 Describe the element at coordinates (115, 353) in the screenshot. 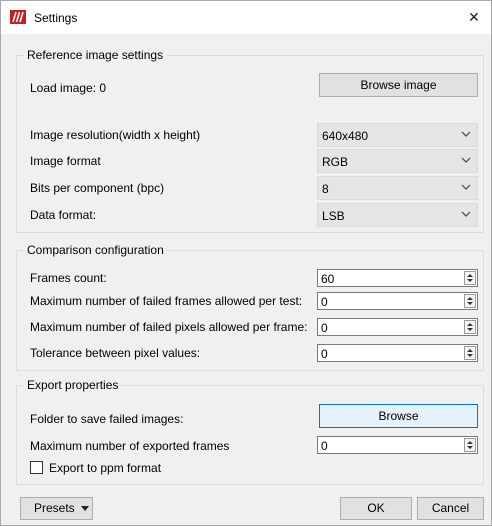

I see `tolerance-label: Tolerance between pixel values:` at that location.